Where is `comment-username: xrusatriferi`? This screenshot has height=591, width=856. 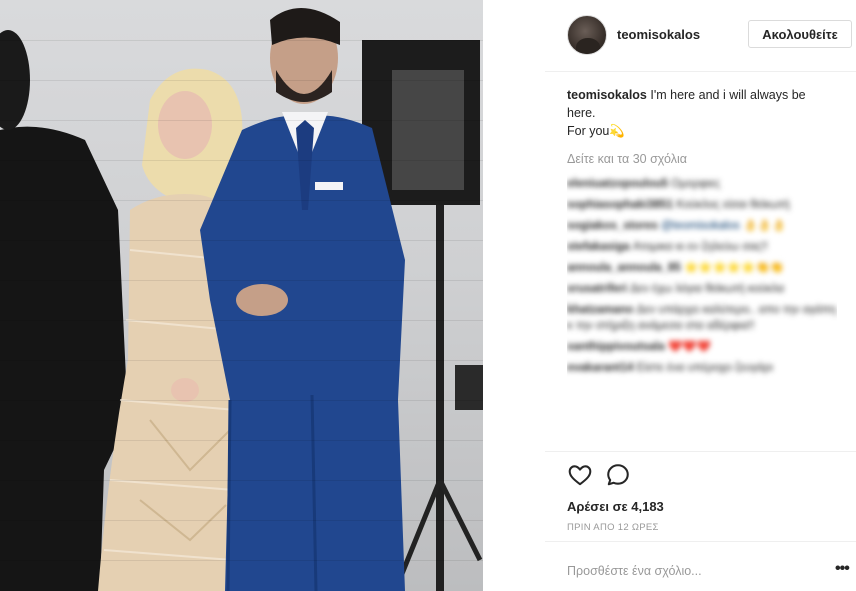
comment-username: xrusatriferi is located at coordinates (597, 289).